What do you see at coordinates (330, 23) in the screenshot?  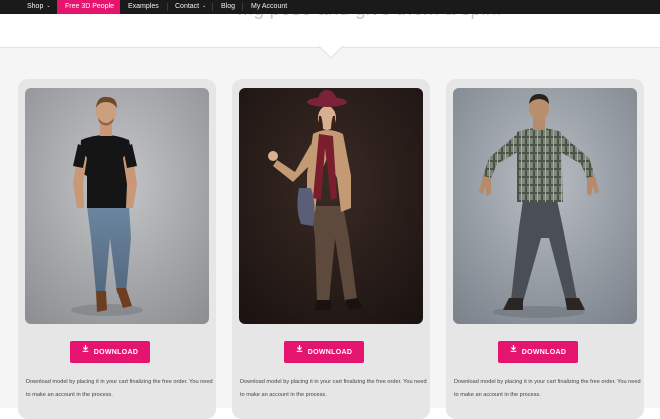 I see `hero-section: ...g pose and give them a spin!` at bounding box center [330, 23].